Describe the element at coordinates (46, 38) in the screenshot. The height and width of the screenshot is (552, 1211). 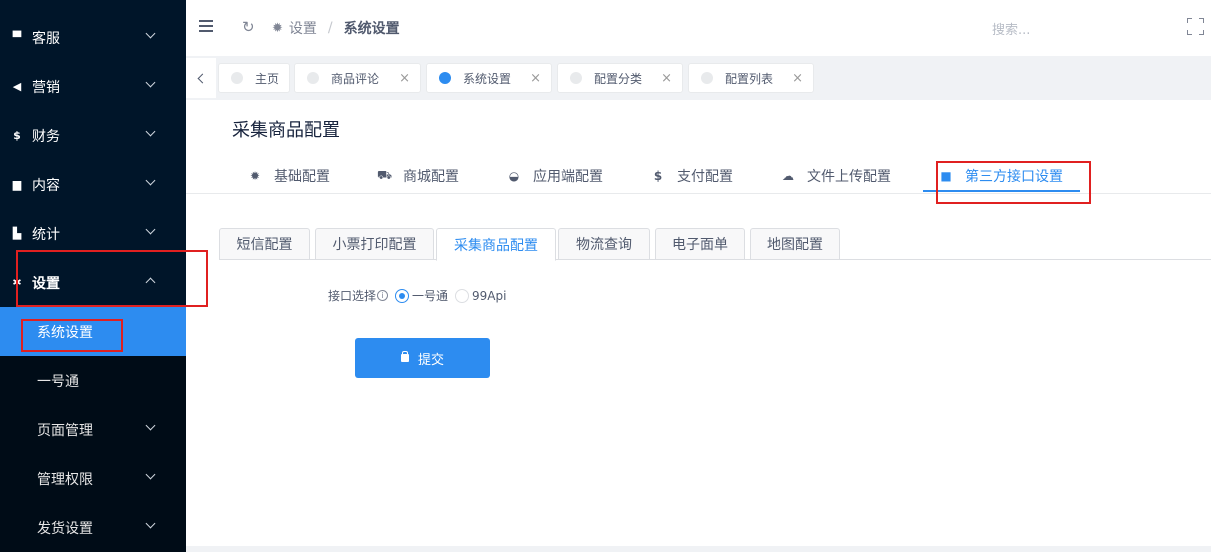
I see `sidebar-item-label: 客服` at that location.